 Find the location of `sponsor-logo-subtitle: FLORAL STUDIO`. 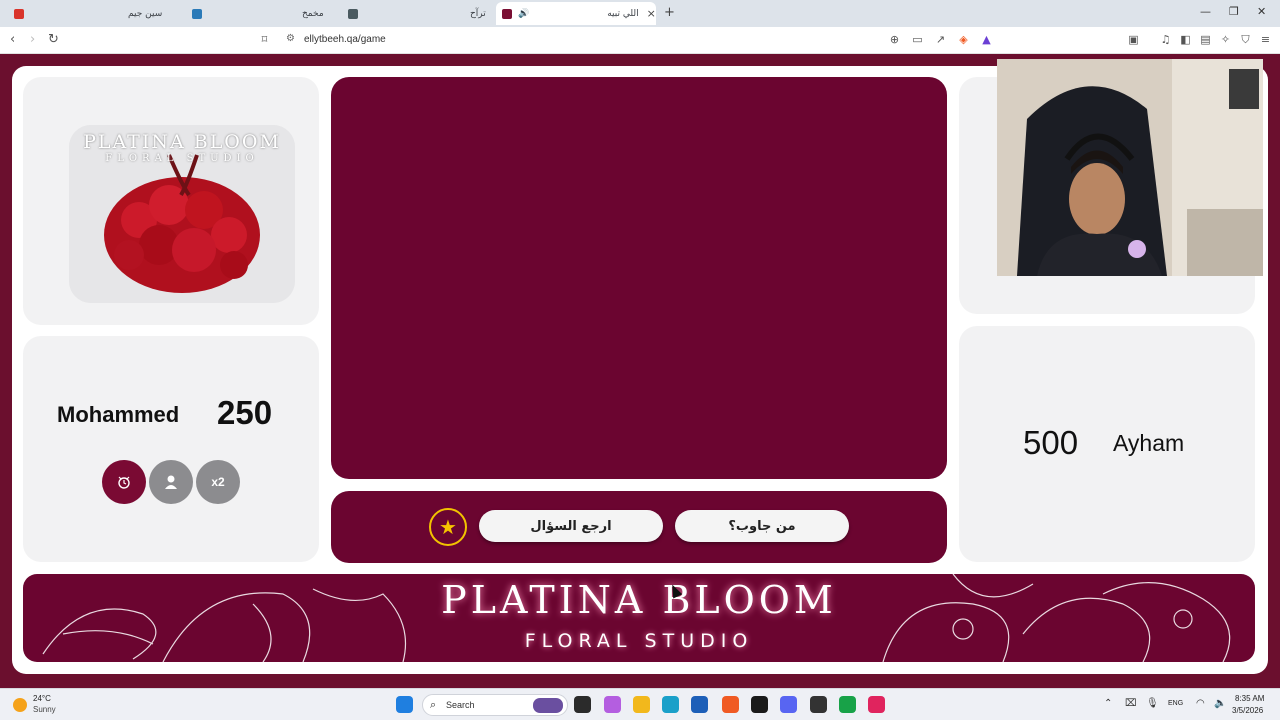

sponsor-logo-subtitle: FLORAL STUDIO is located at coordinates (182, 158).